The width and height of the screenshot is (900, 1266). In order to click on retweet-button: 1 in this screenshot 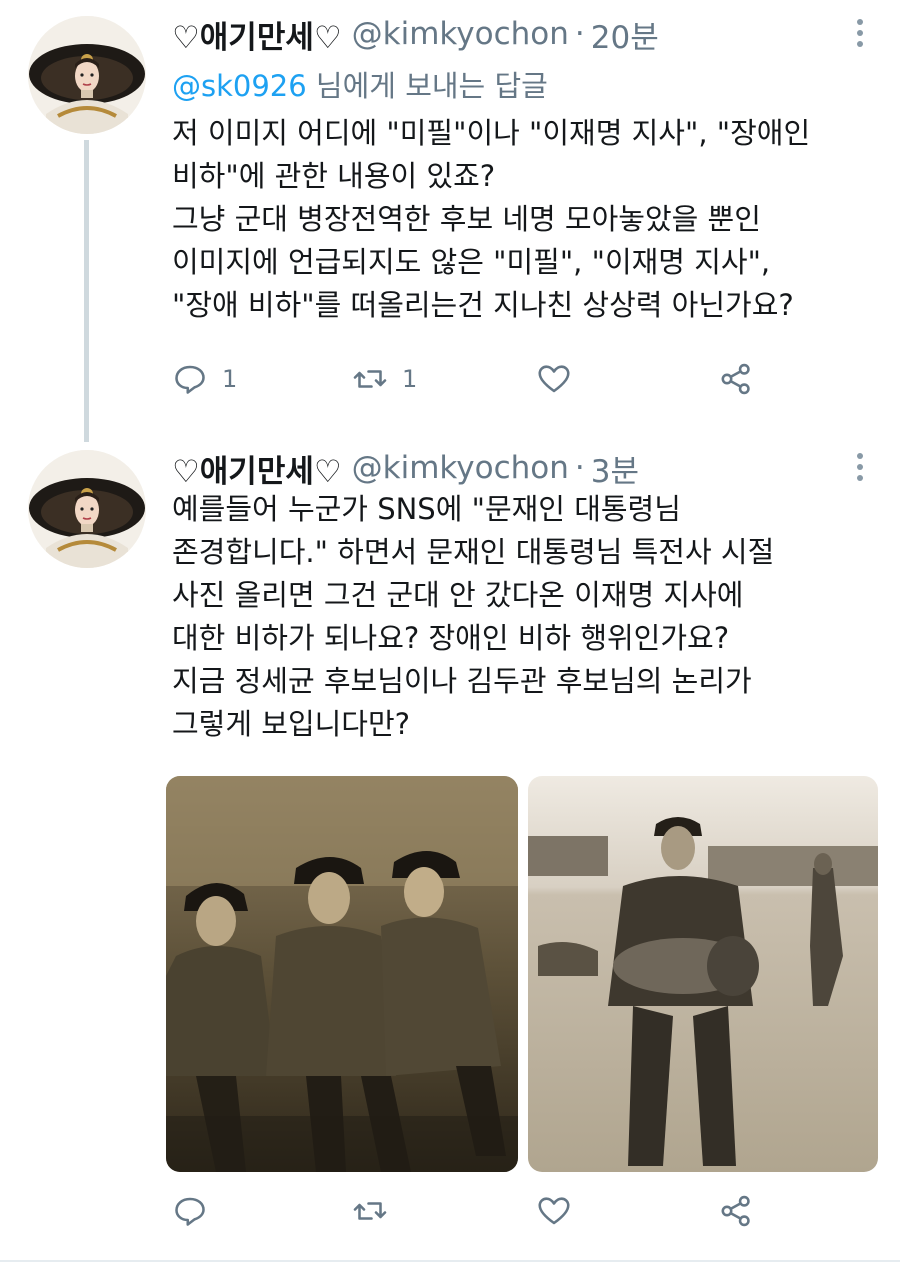, I will do `click(384, 379)`.